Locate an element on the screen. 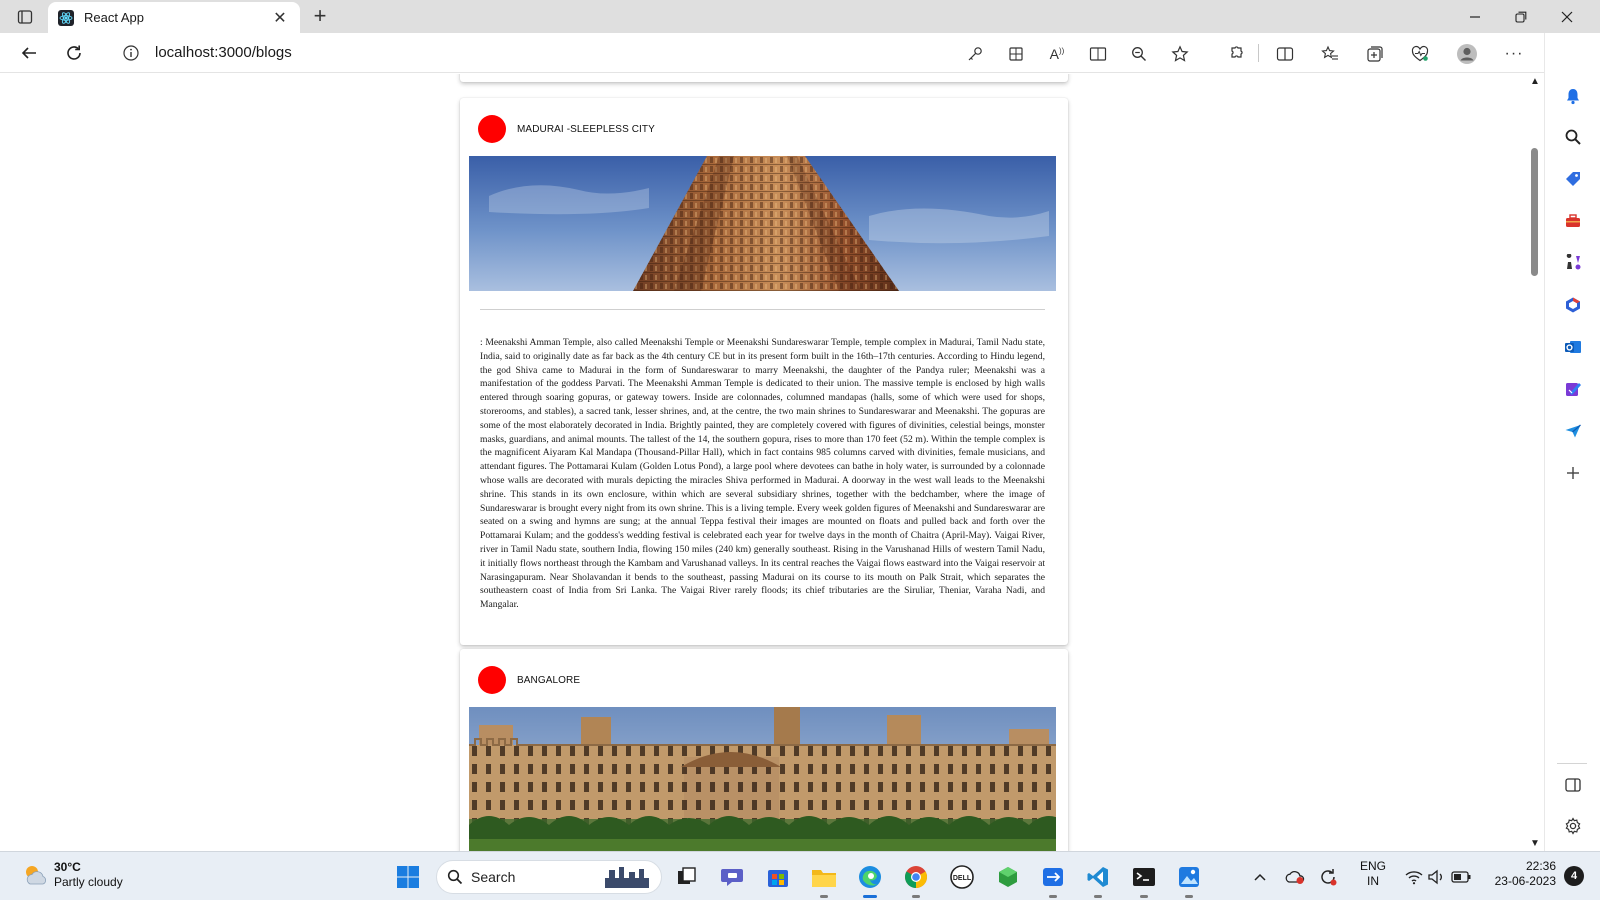 The image size is (1600, 900). split-screen-icon is located at coordinates (1285, 54).